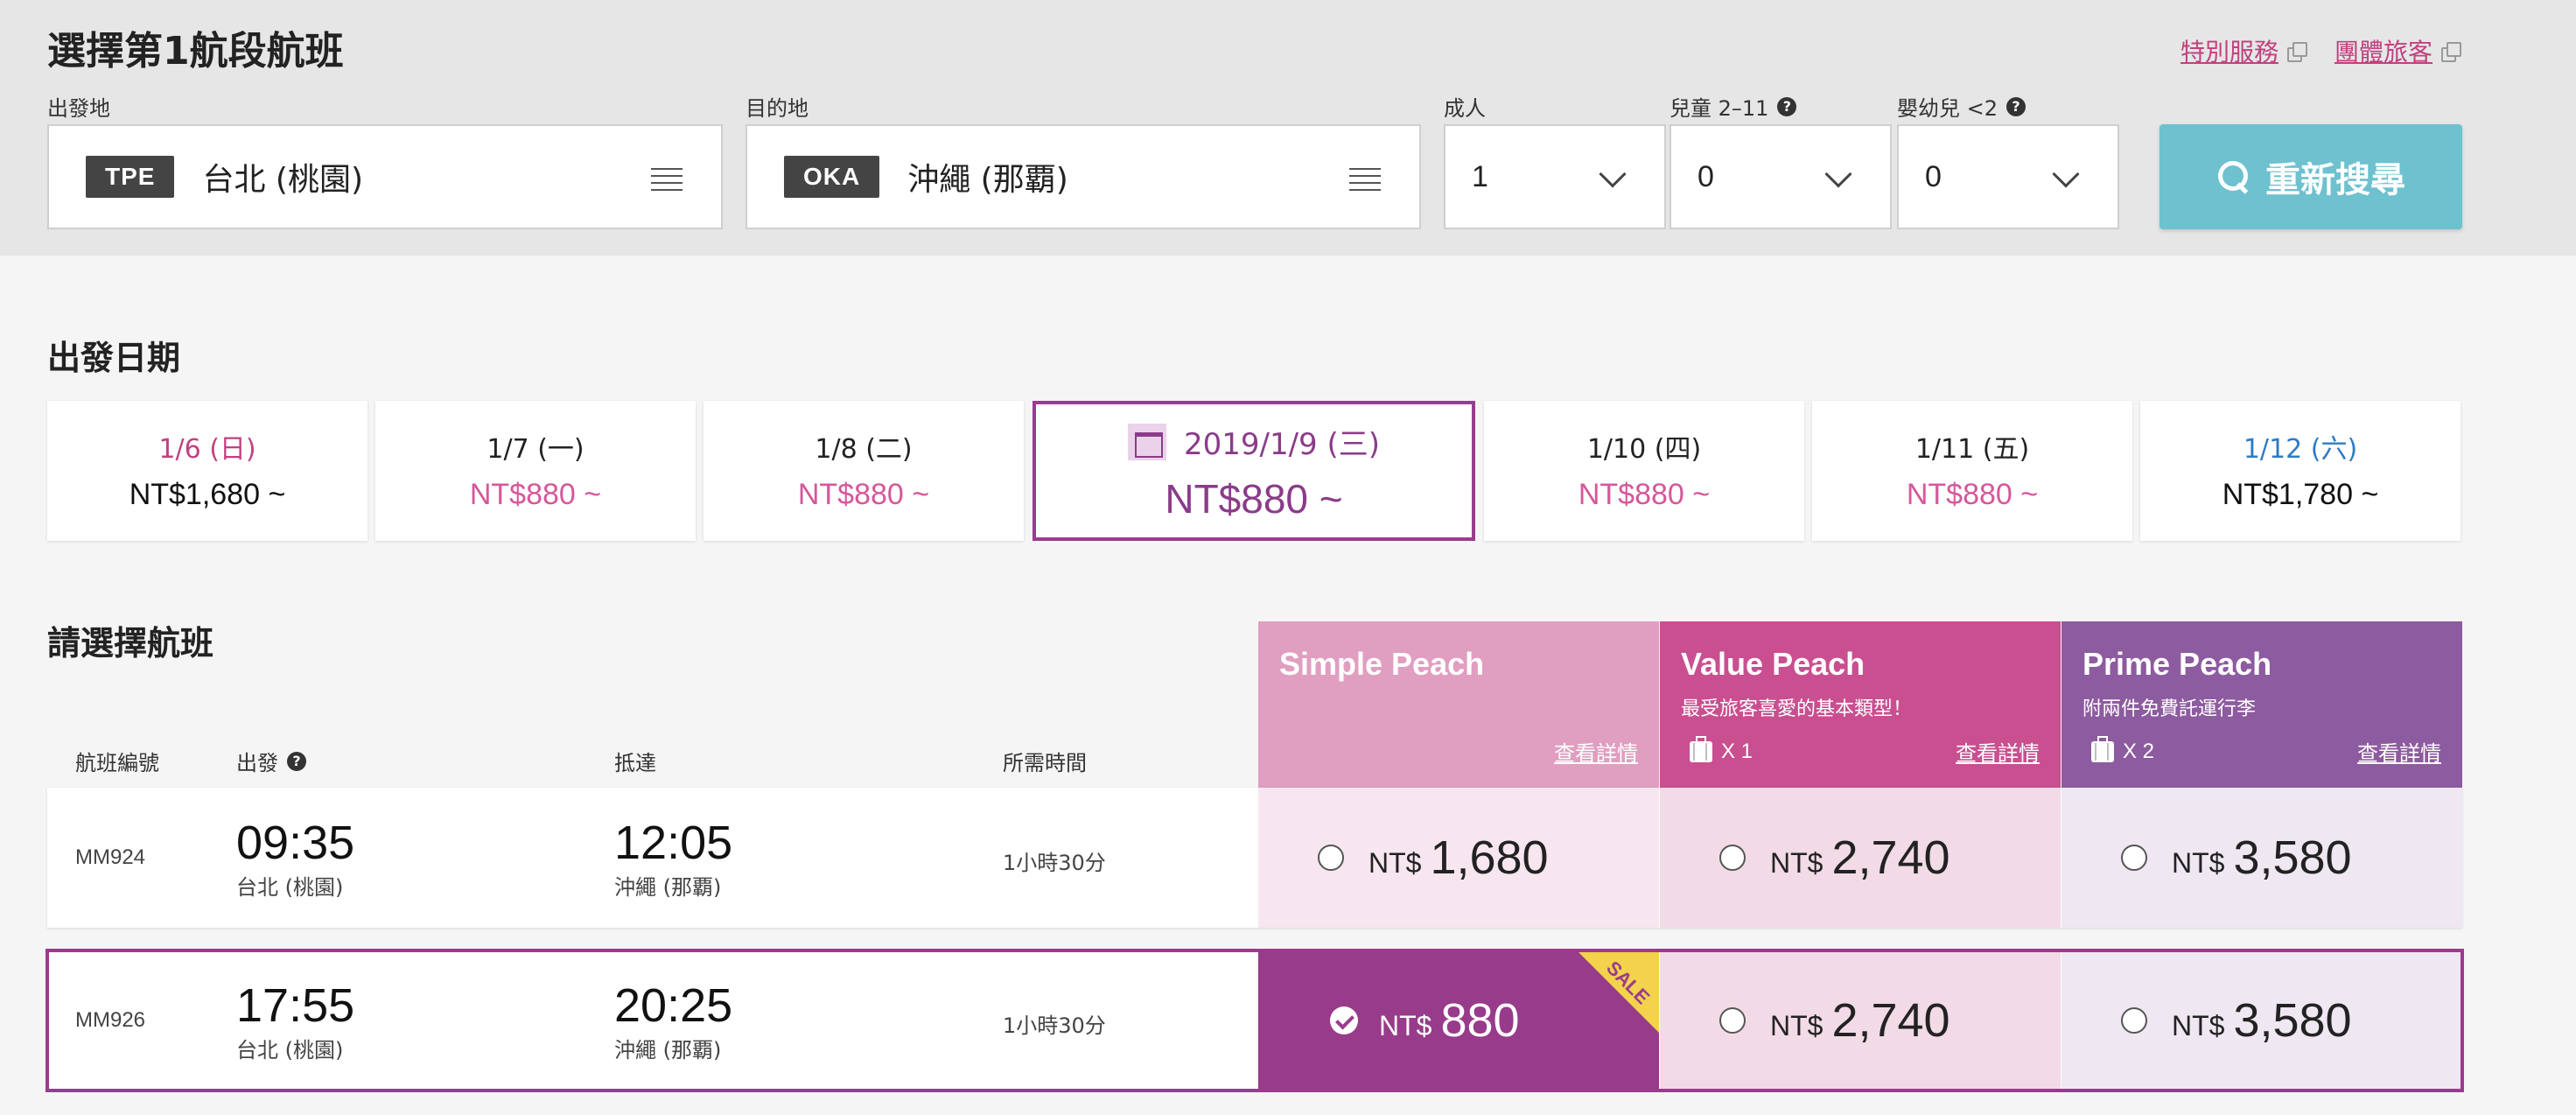  I want to click on sale-badge: SALE, so click(1618, 992).